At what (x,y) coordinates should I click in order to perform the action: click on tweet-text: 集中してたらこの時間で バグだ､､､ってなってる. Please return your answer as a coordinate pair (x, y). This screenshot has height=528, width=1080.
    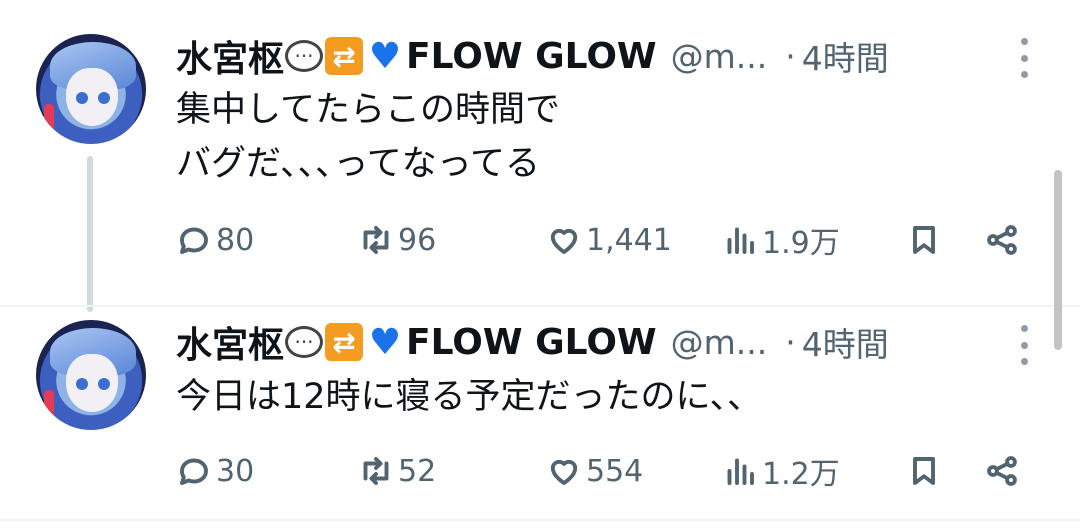
    Looking at the image, I should click on (368, 137).